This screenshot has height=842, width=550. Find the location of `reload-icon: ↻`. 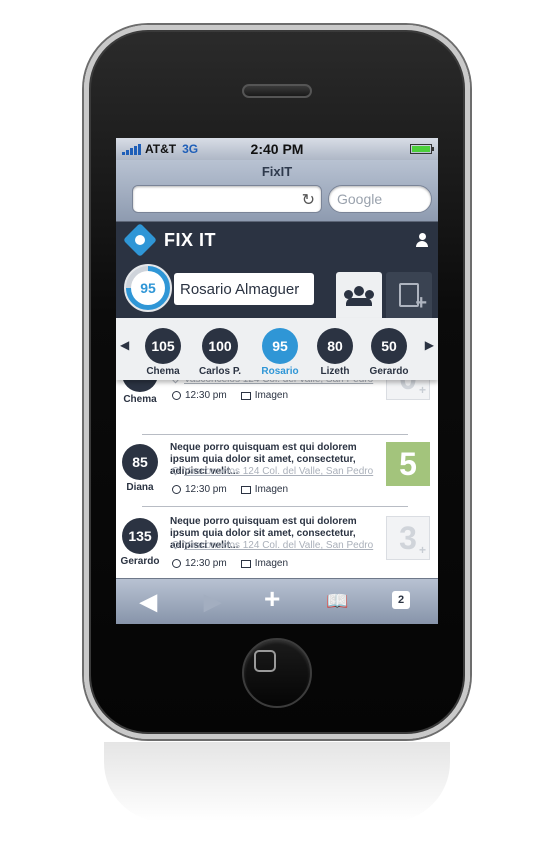

reload-icon: ↻ is located at coordinates (308, 200).